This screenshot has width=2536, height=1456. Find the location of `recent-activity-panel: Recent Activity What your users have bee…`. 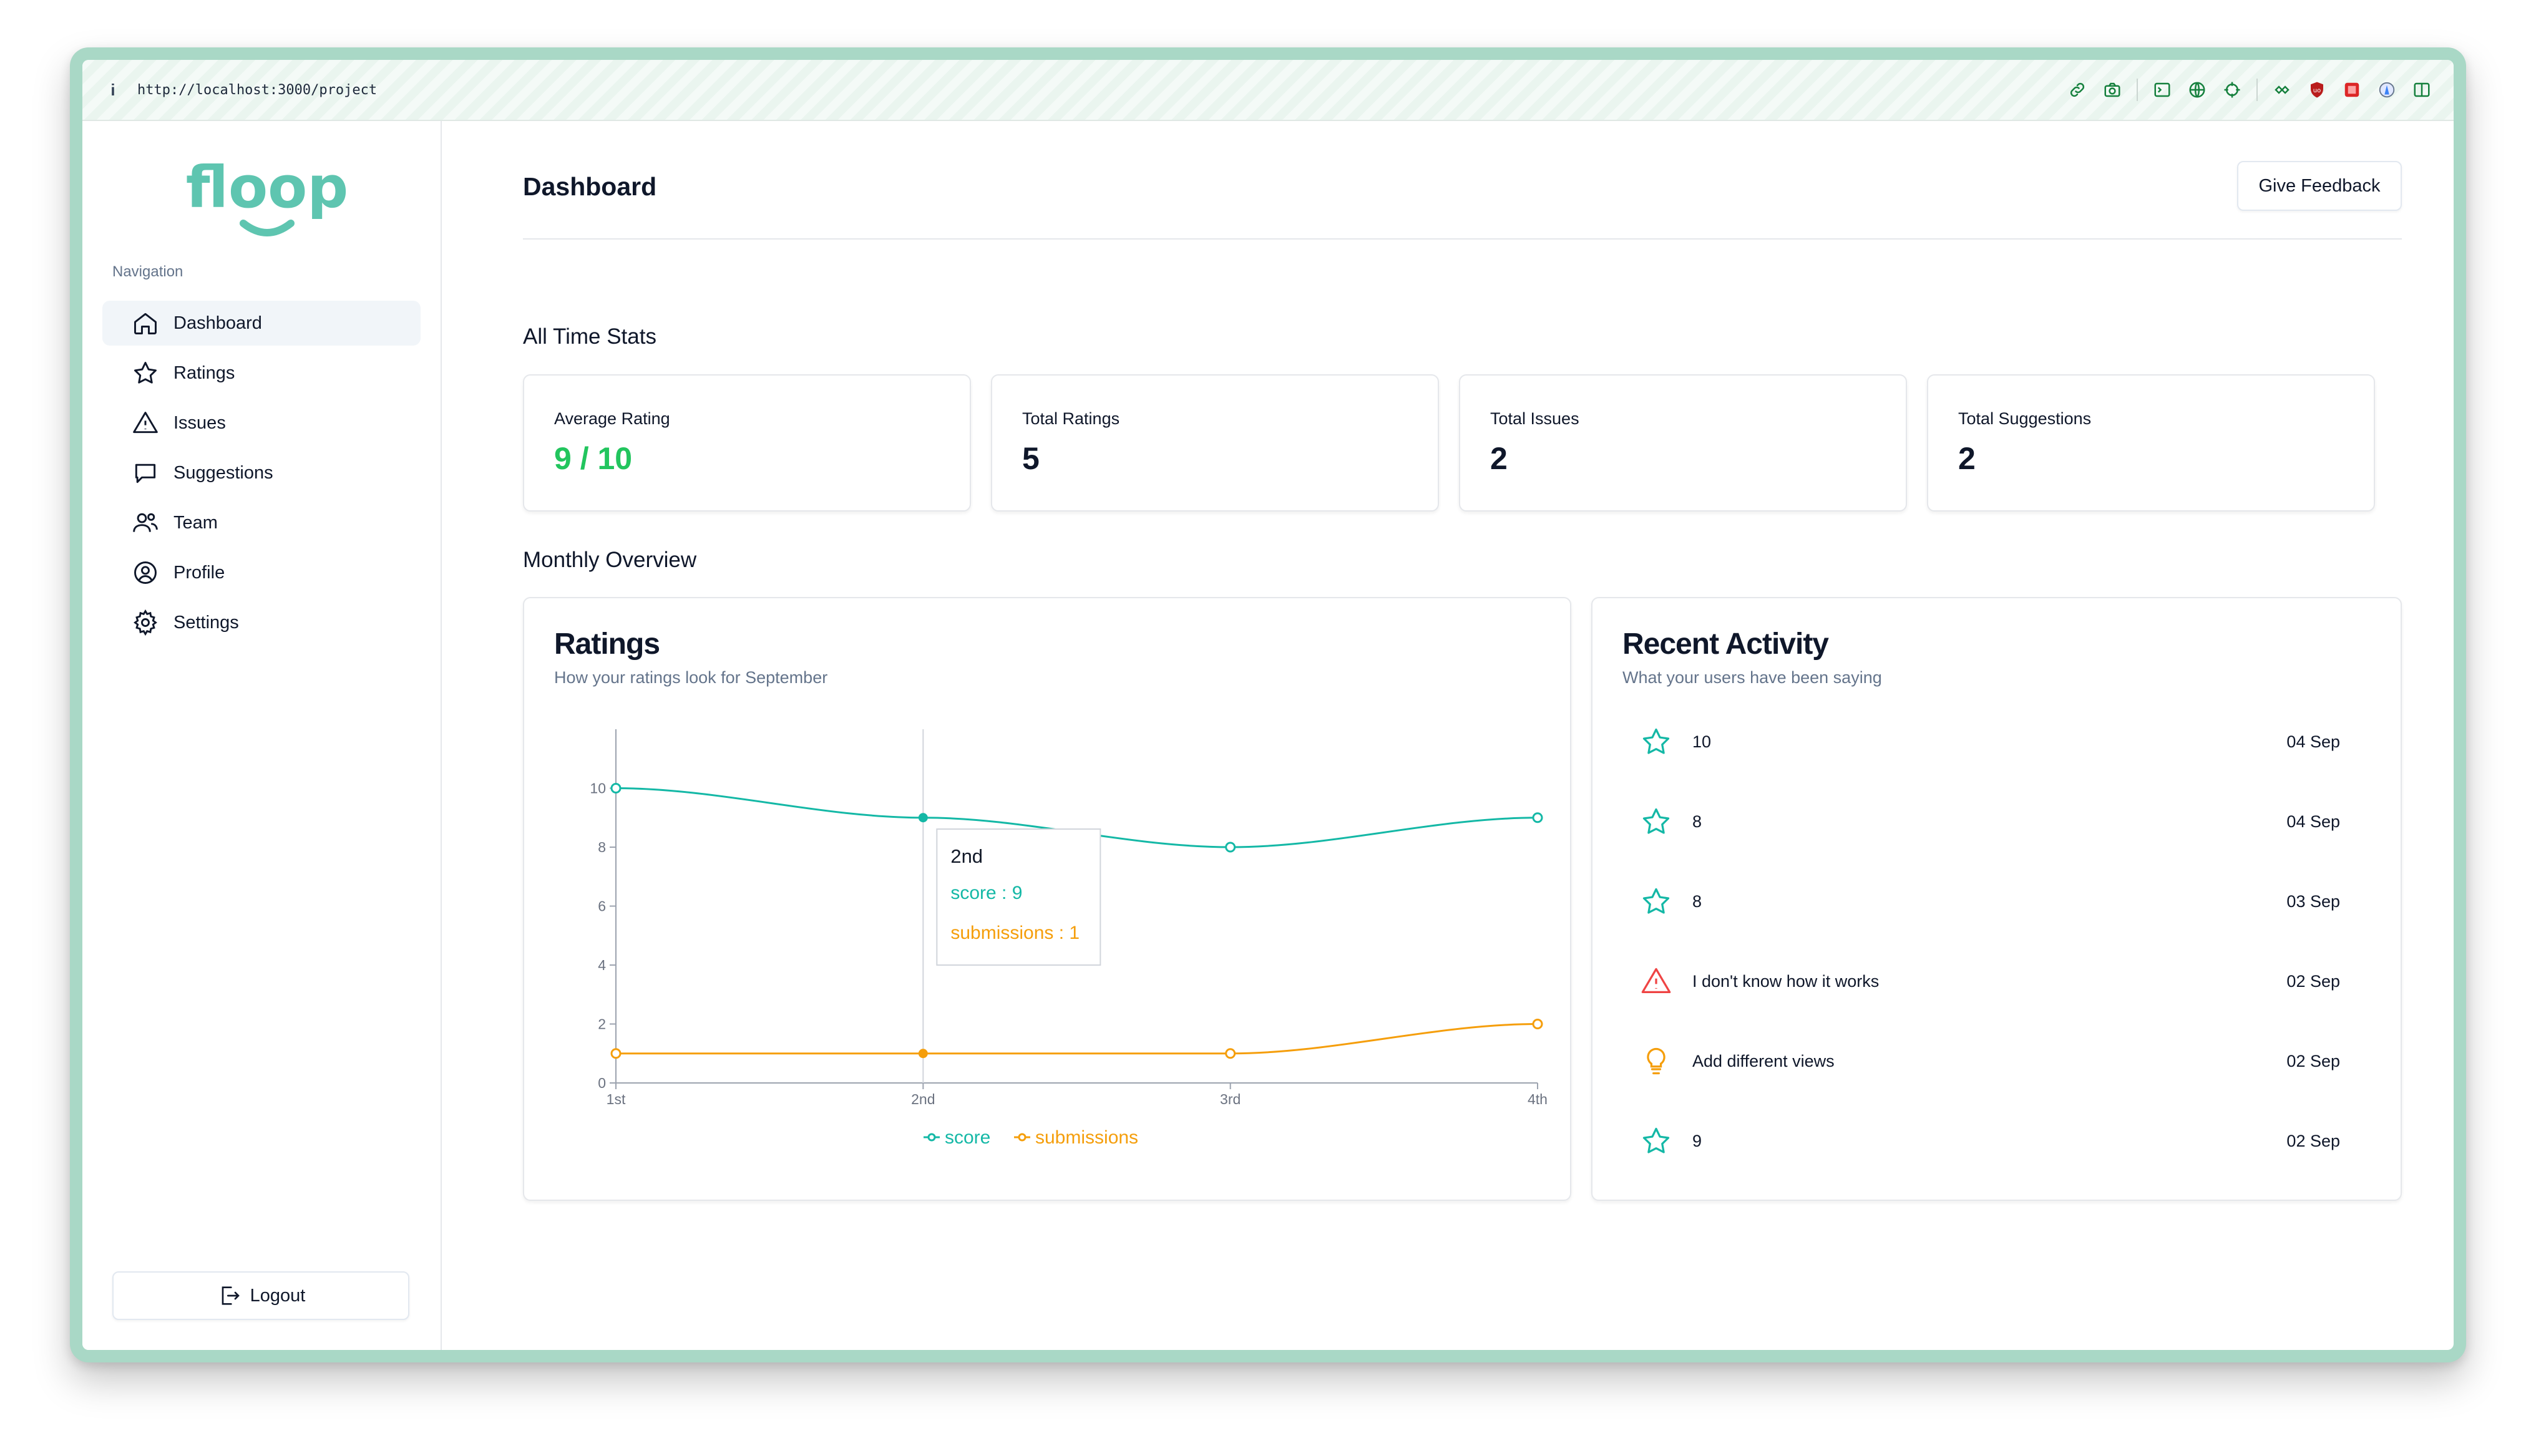

recent-activity-panel: Recent Activity What your users have bee… is located at coordinates (1996, 899).